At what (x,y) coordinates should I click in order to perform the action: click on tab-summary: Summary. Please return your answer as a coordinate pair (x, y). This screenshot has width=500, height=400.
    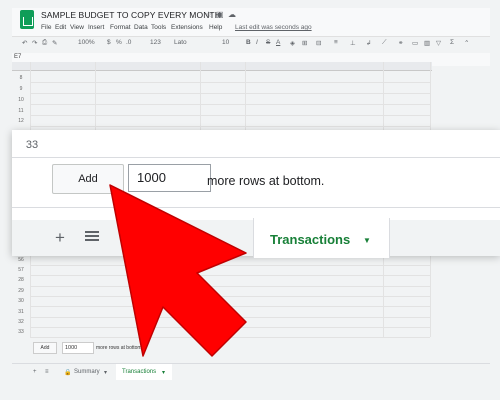
    Looking at the image, I should click on (87, 372).